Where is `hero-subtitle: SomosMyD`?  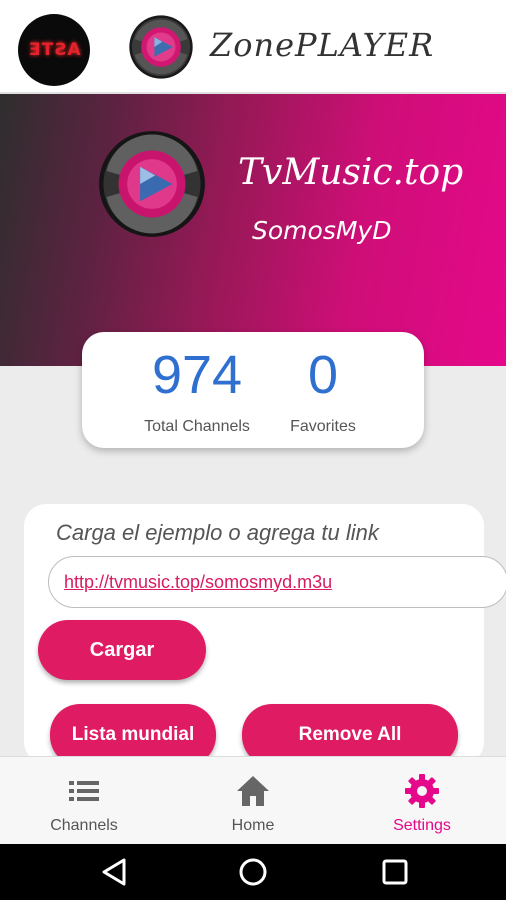
hero-subtitle: SomosMyD is located at coordinates (322, 230).